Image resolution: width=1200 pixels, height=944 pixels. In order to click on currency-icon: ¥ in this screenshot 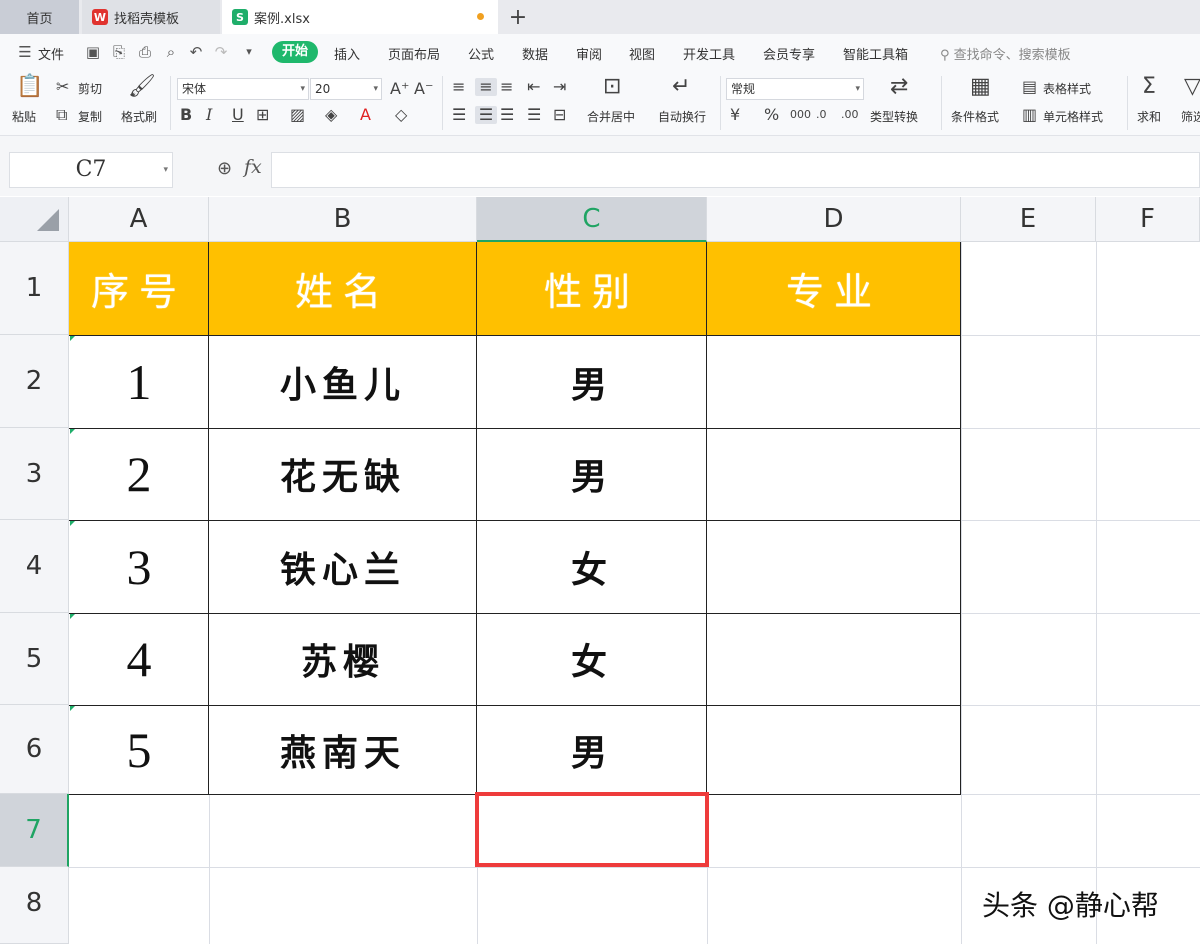, I will do `click(735, 115)`.